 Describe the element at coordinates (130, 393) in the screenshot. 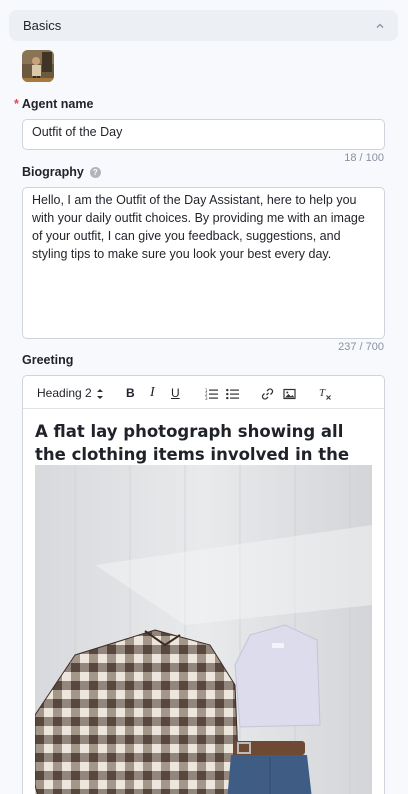

I see `bold-button: B` at that location.